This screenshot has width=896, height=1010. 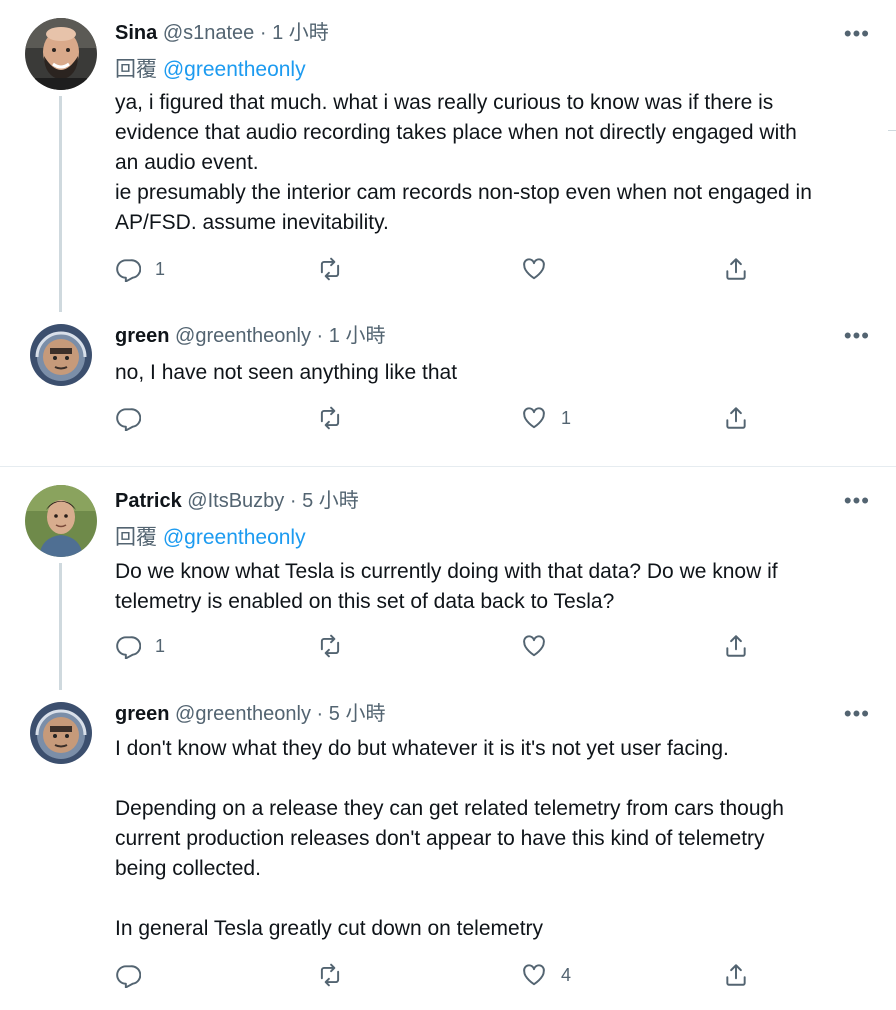 I want to click on tweet-text-line: no, I have not seen anything like that, so click(x=286, y=372).